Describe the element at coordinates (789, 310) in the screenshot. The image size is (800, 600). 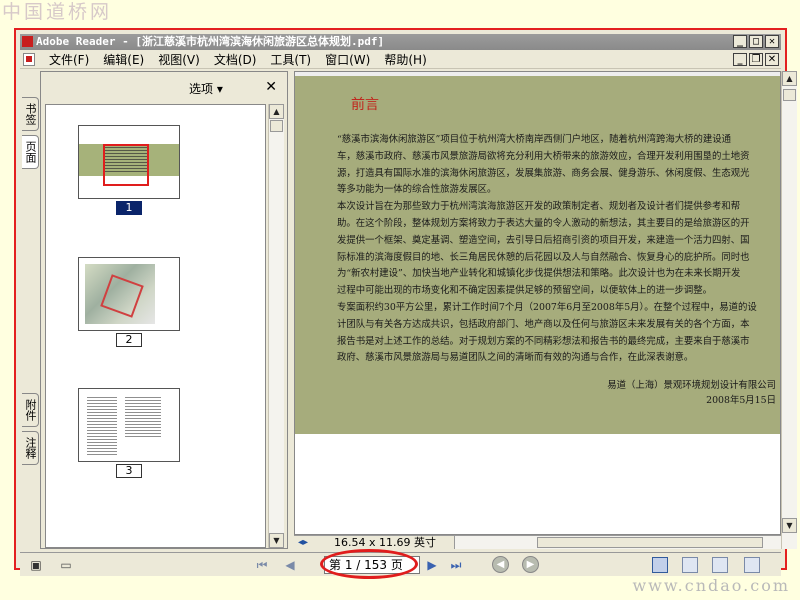
I see `document-vertical-scrollbar: ▲ ▼` at that location.